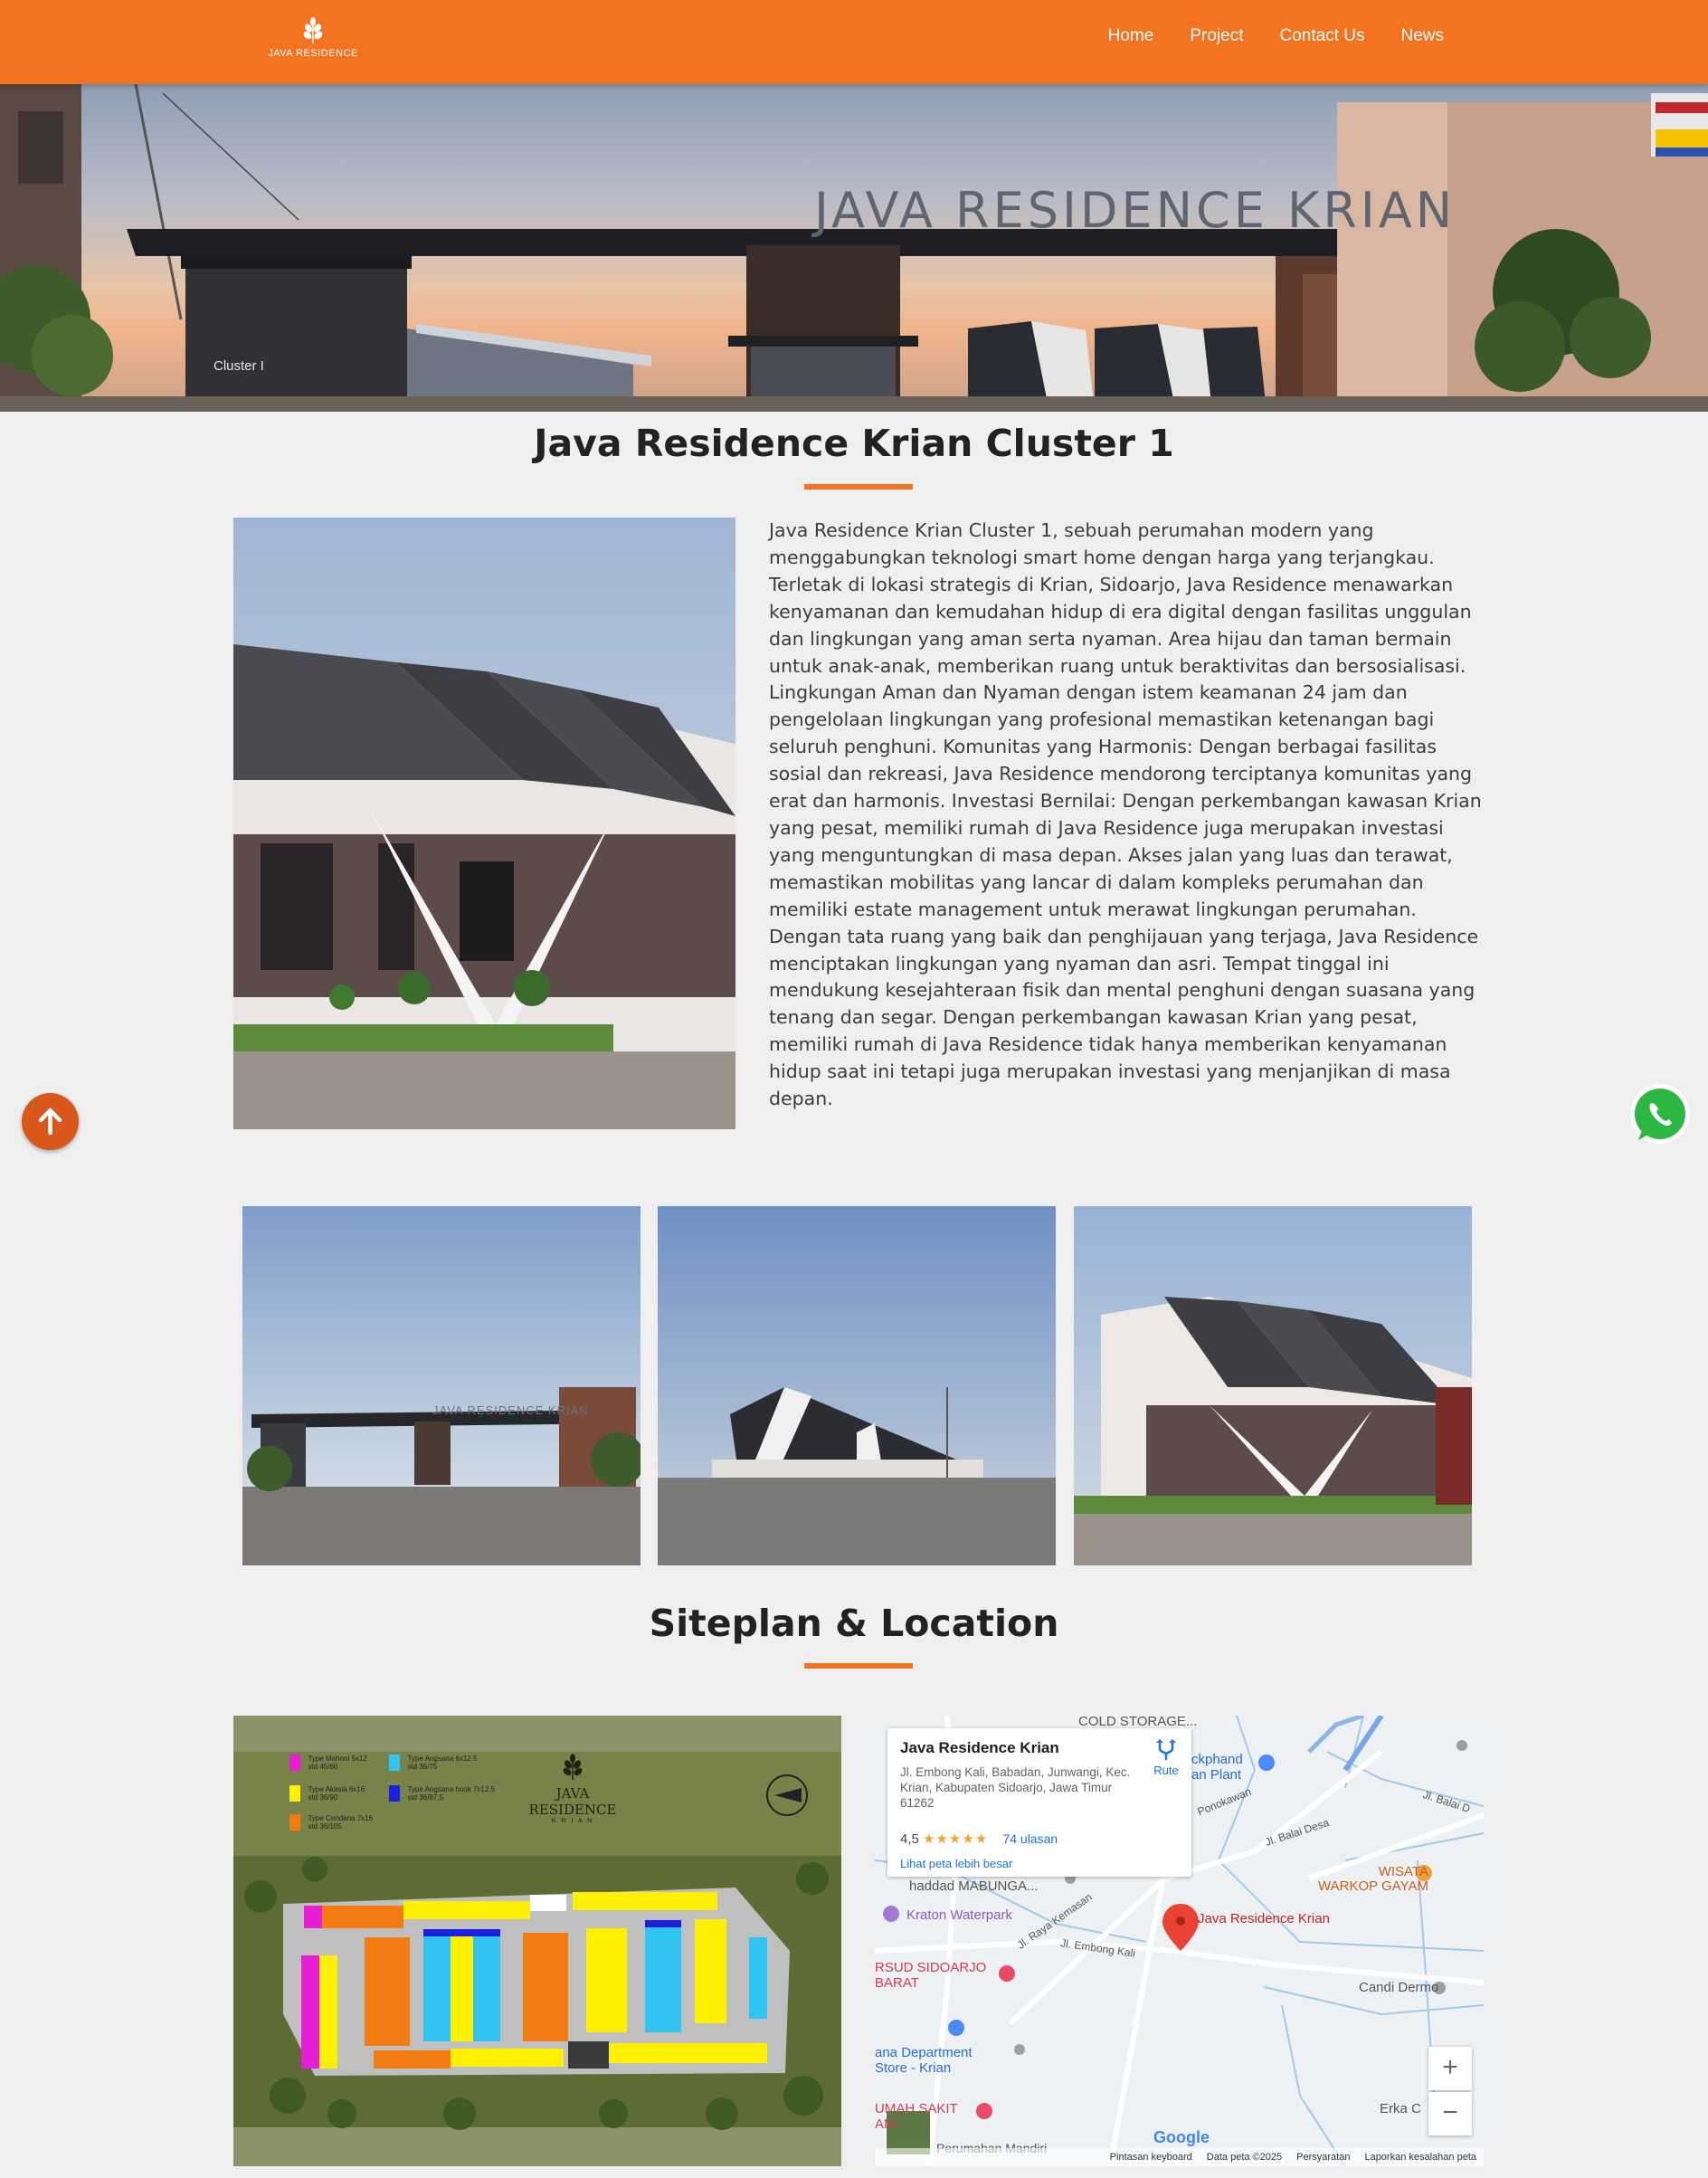 The image size is (1708, 2178). Describe the element at coordinates (1273, 1386) in the screenshot. I see `gallery-photo-house` at that location.